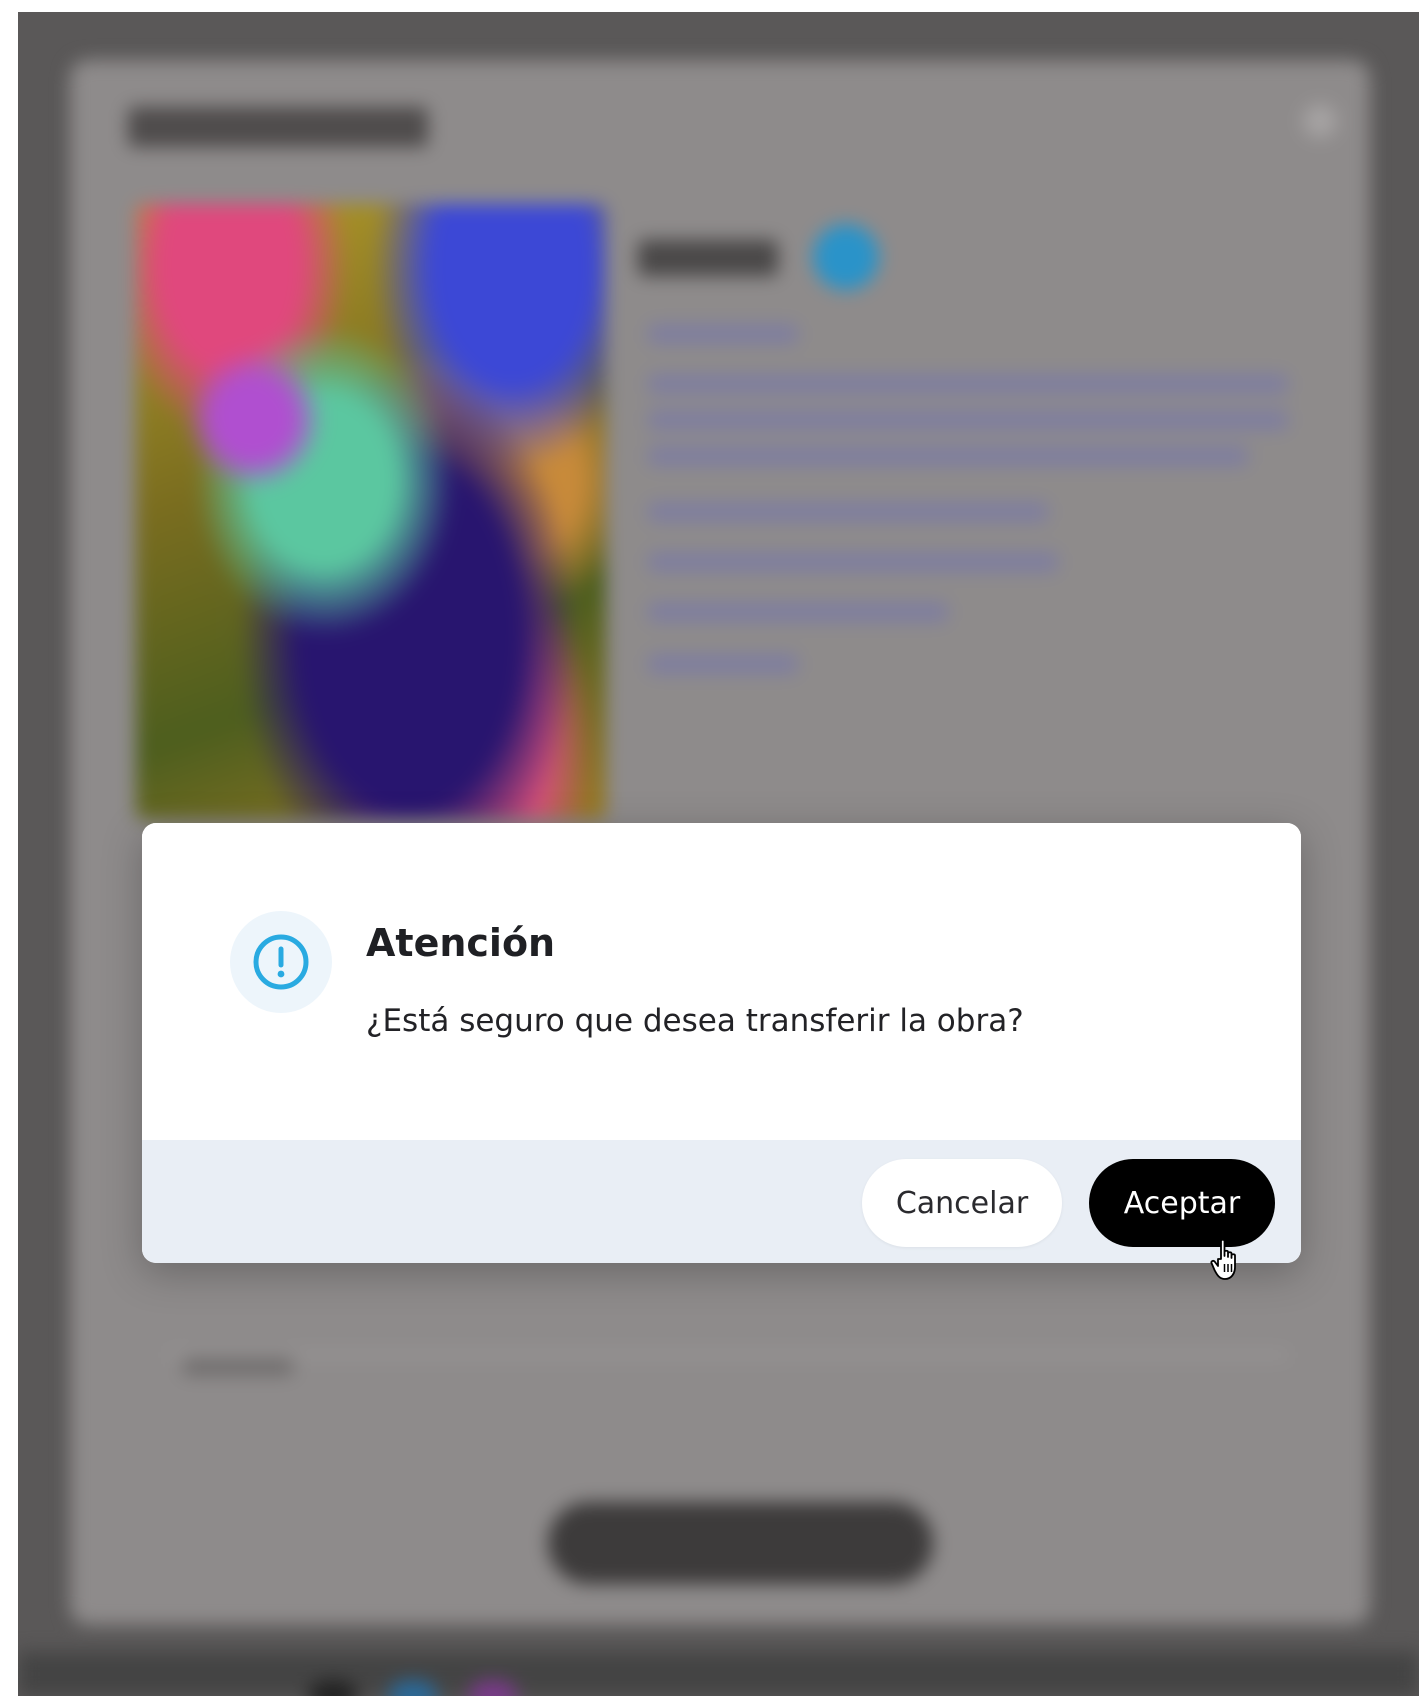 This screenshot has width=1419, height=1696. I want to click on dialog-footer: Cancelar Aceptar, so click(721, 1201).